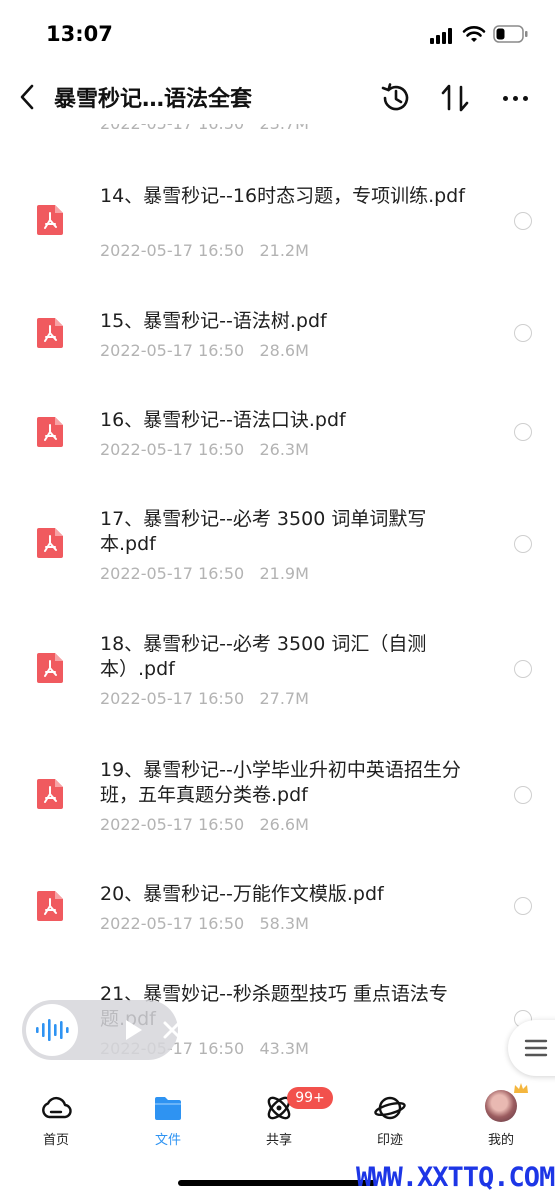  Describe the element at coordinates (204, 698) in the screenshot. I see `file-meta: 2022-05-17 16:50 27.7M` at that location.